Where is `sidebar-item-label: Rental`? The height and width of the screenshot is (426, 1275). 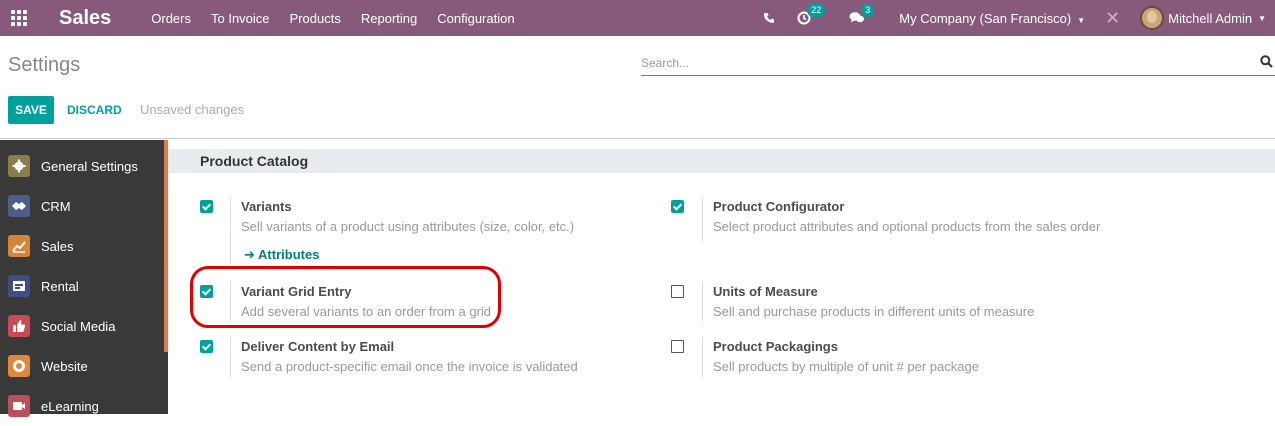
sidebar-item-label: Rental is located at coordinates (60, 286).